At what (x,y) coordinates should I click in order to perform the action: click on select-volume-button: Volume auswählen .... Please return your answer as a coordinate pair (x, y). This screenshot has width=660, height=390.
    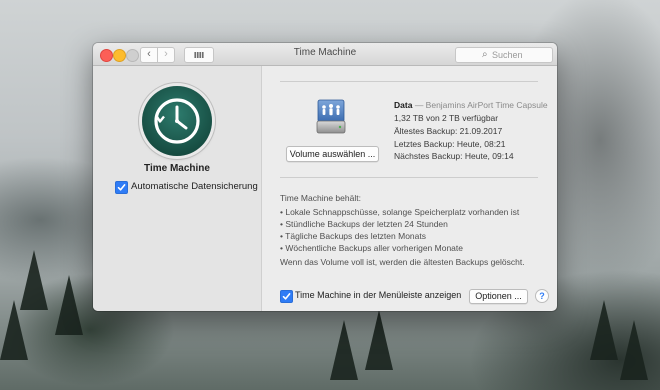
    Looking at the image, I should click on (332, 154).